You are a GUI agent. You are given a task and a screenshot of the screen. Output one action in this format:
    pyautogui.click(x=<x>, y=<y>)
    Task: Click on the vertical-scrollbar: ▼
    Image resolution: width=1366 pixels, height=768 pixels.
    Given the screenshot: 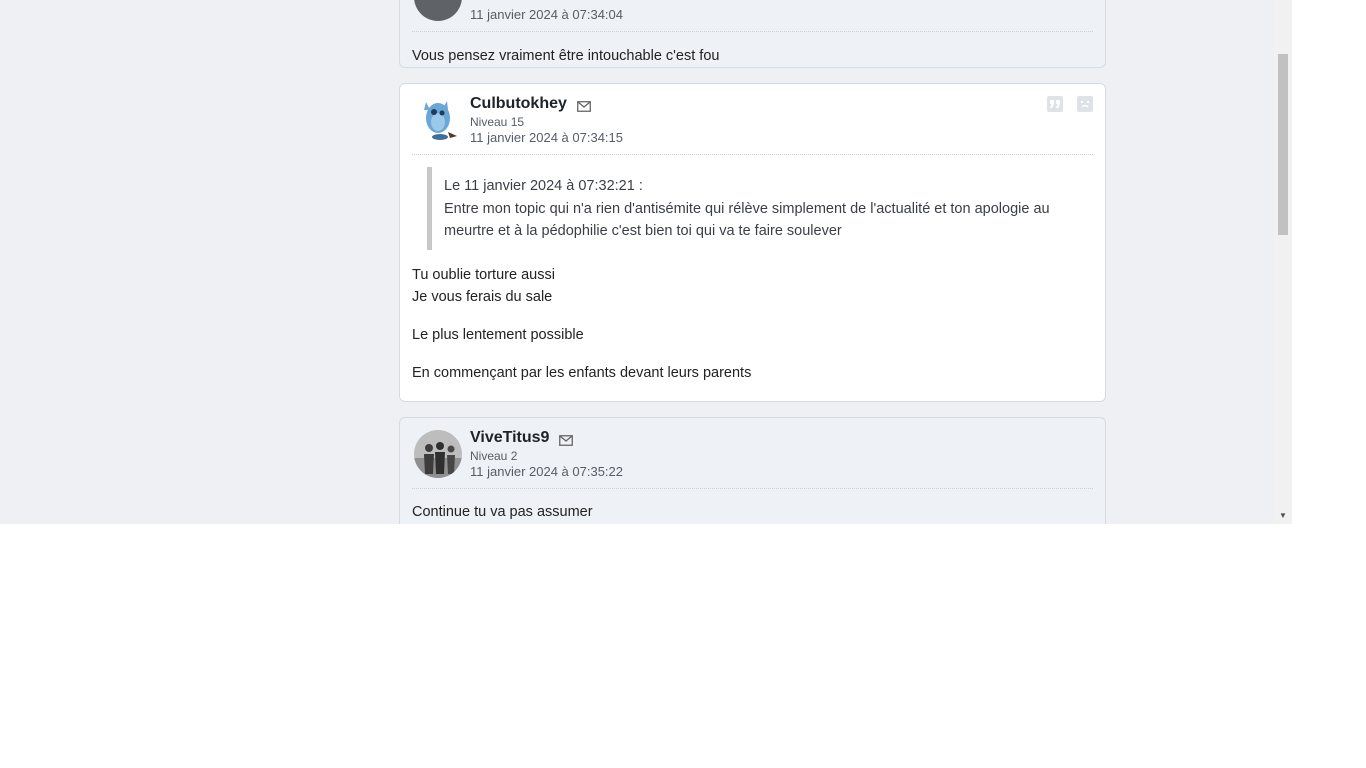 What is the action you would take?
    pyautogui.click(x=1283, y=262)
    